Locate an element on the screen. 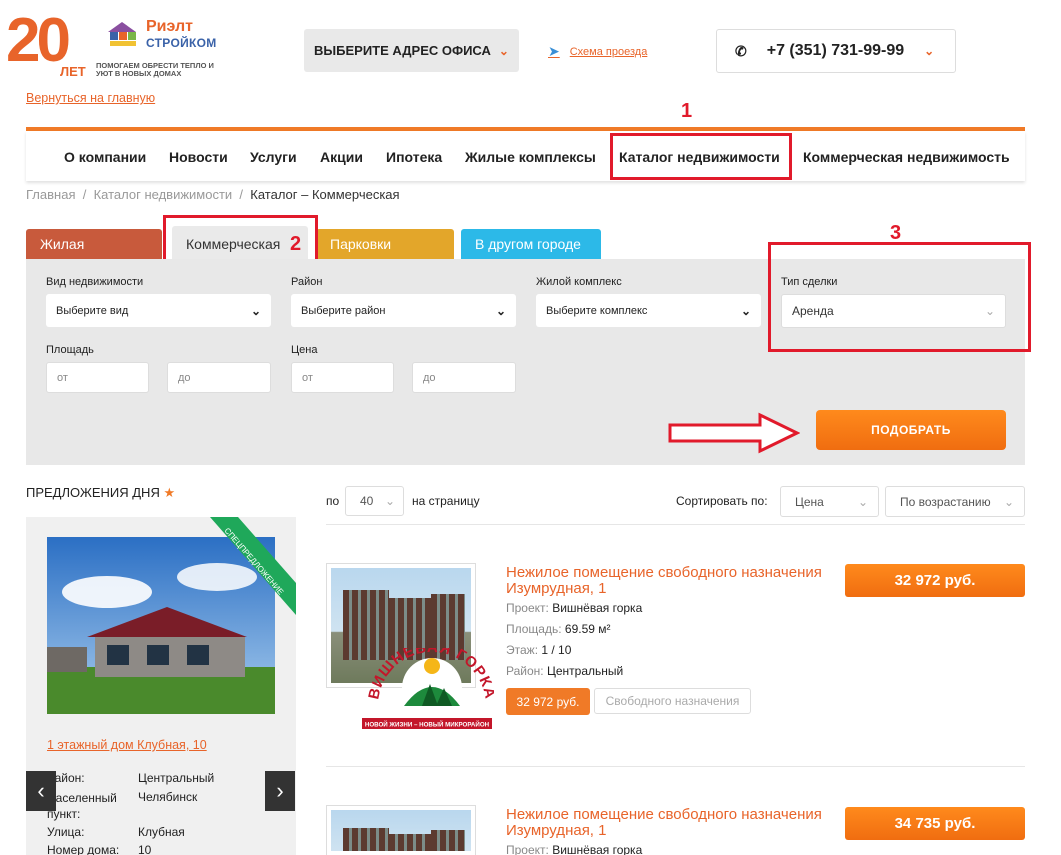  filter-complex-value: Выберите комплекс is located at coordinates (597, 310).